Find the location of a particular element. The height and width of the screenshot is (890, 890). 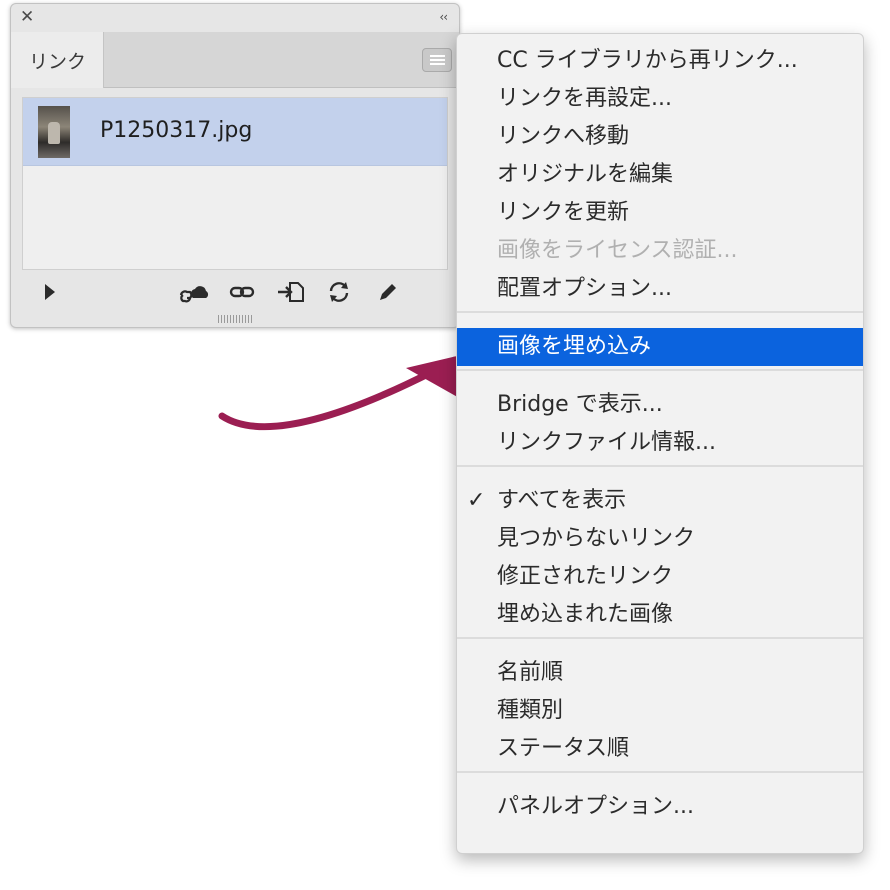

checkmark-icon: ✓ is located at coordinates (476, 500).